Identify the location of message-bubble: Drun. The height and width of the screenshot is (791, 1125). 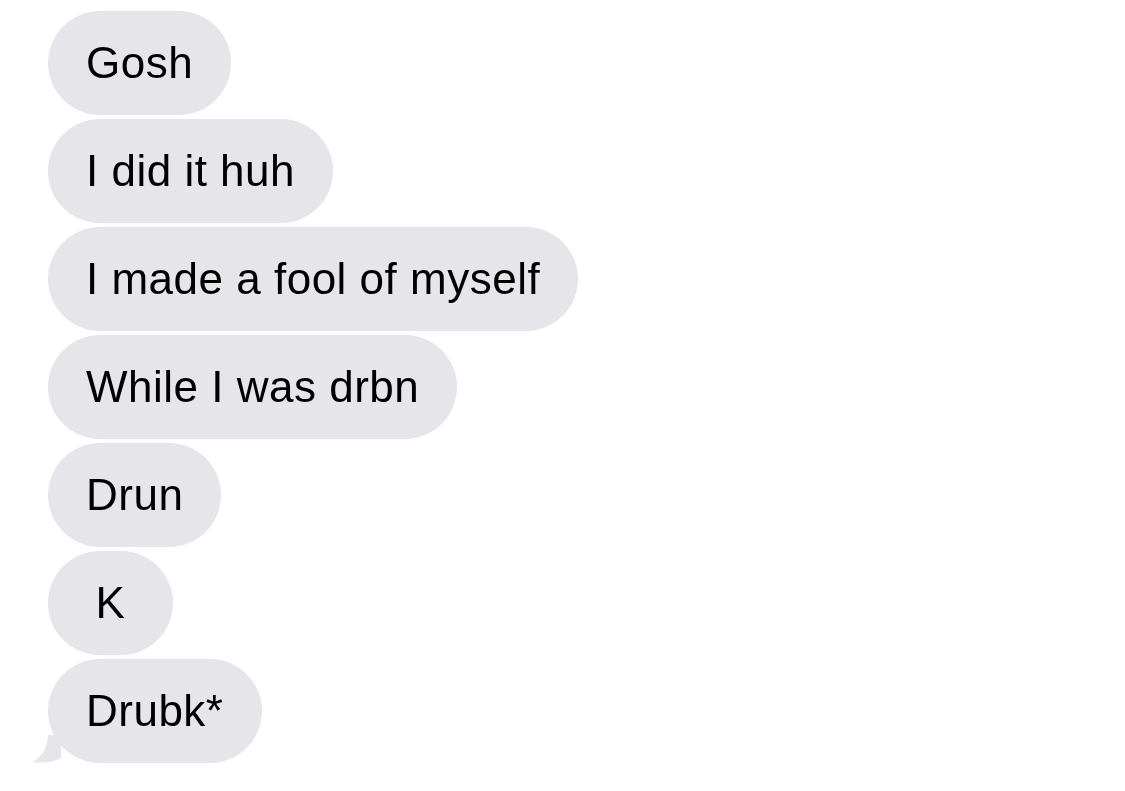
(135, 495).